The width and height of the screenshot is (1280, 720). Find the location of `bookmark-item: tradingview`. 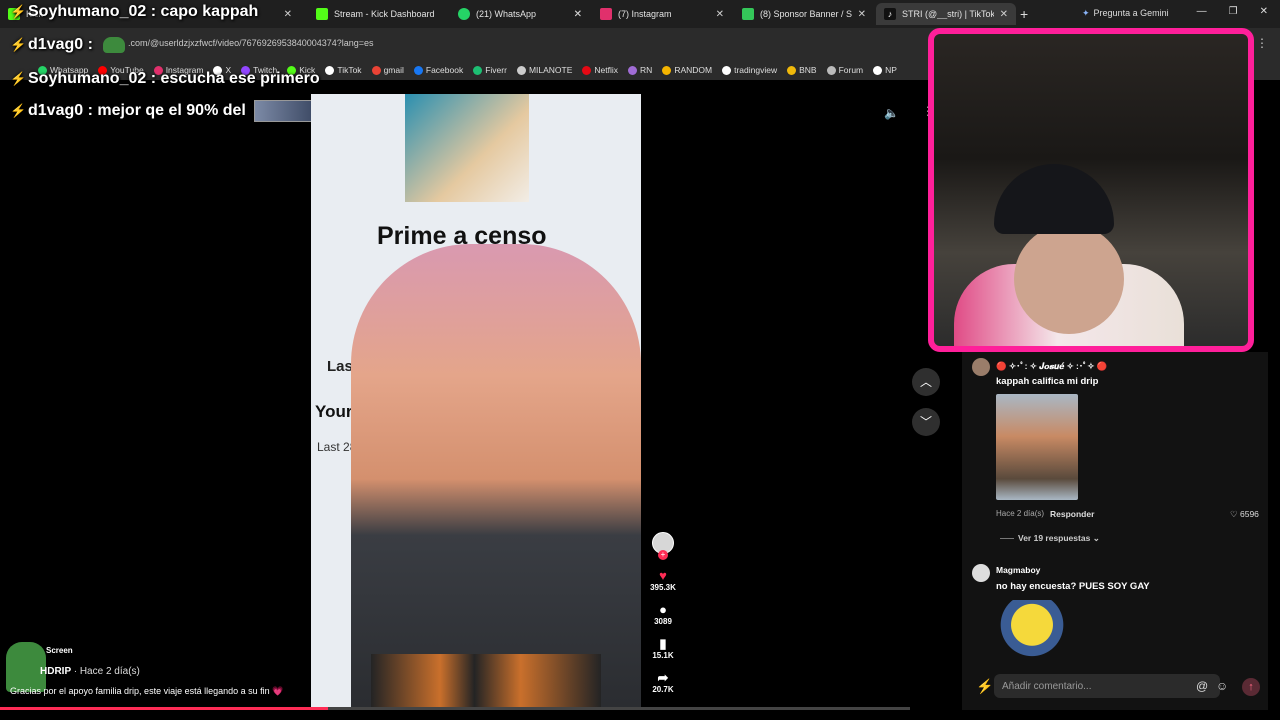

bookmark-item: tradingview is located at coordinates (749, 70).